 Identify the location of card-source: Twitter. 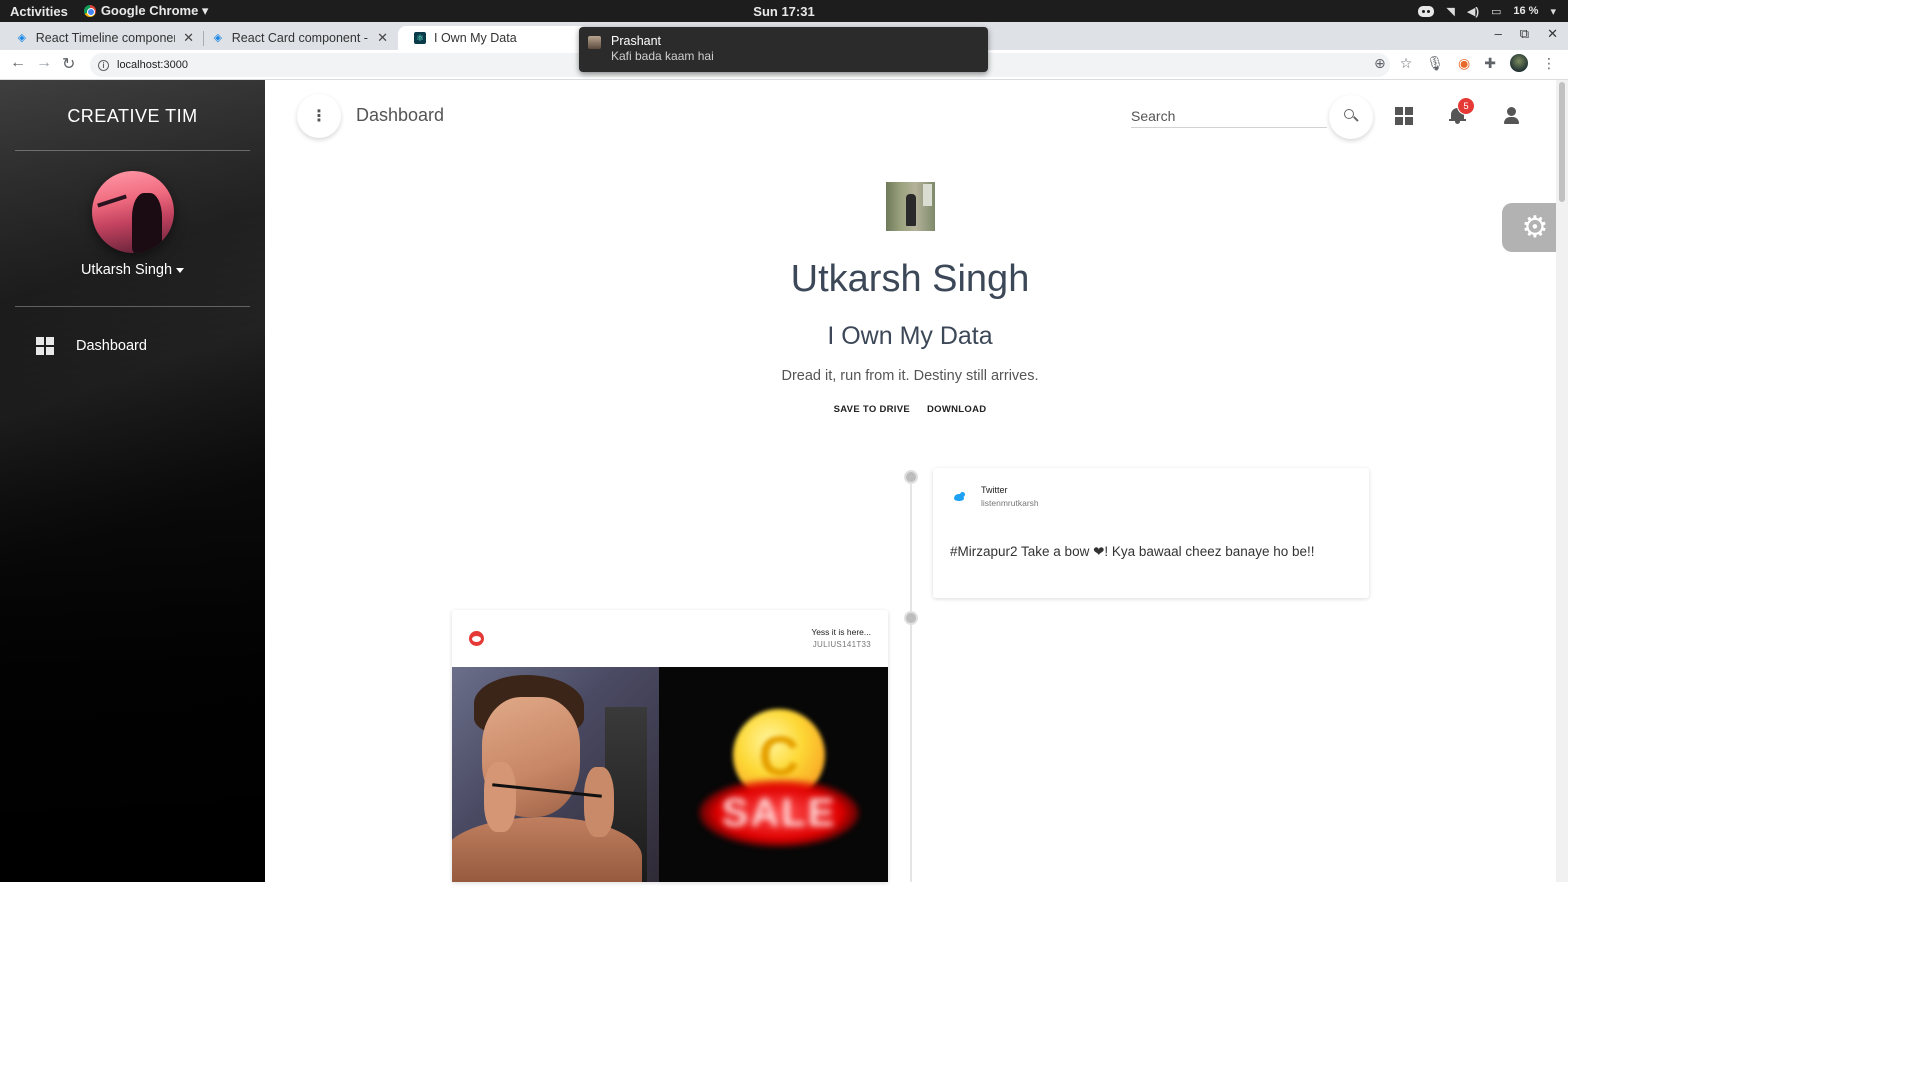
(994, 490).